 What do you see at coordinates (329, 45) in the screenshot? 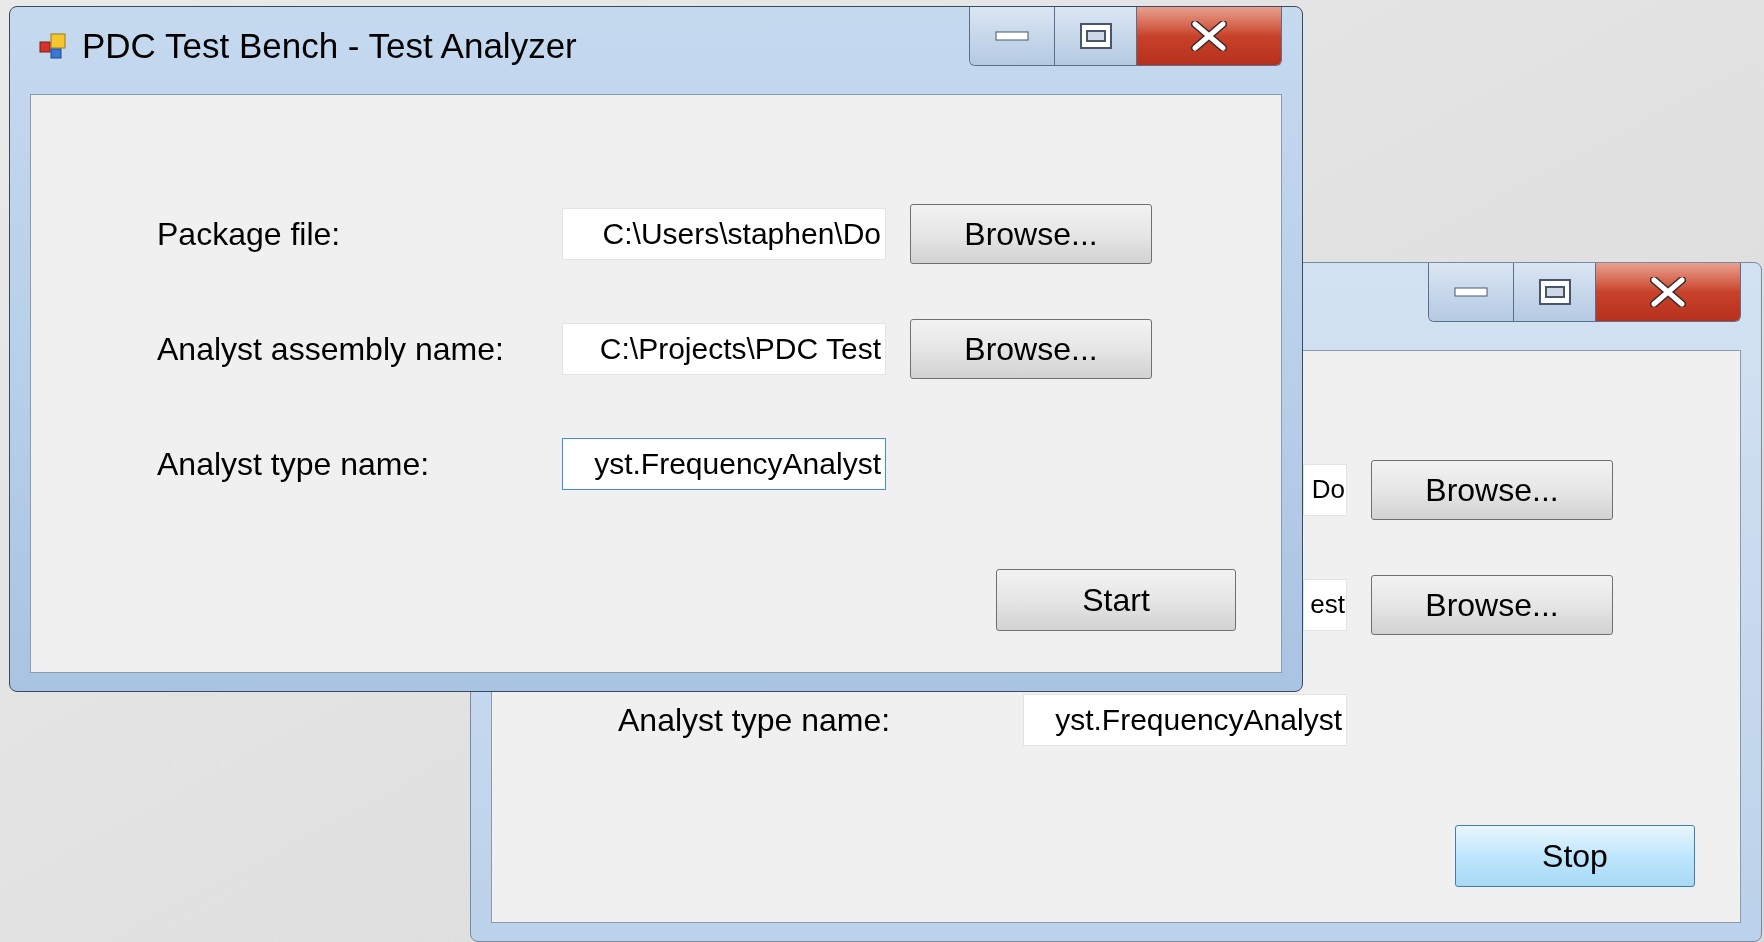
I see `window-title: PDC Test Bench - Test Analyzer` at bounding box center [329, 45].